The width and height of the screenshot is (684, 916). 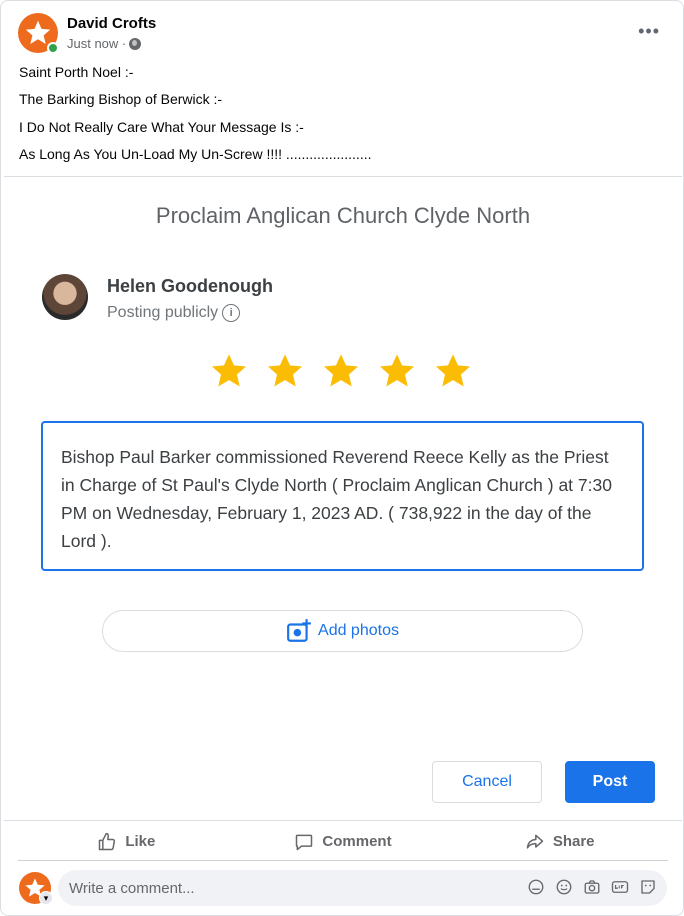 I want to click on post-review-button: Post, so click(x=610, y=782).